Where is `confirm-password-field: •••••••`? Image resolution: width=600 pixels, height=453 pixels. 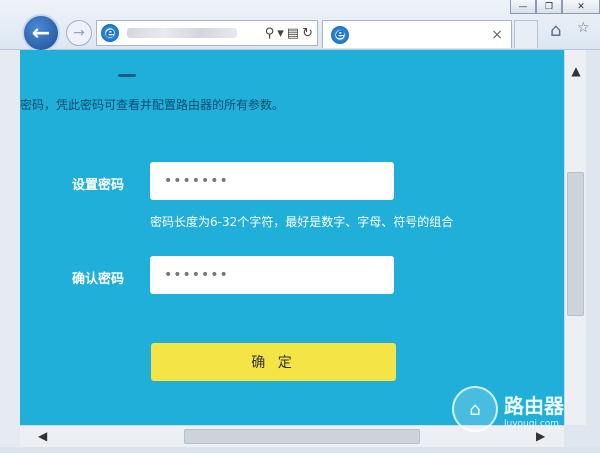
confirm-password-field: ••••••• is located at coordinates (272, 275).